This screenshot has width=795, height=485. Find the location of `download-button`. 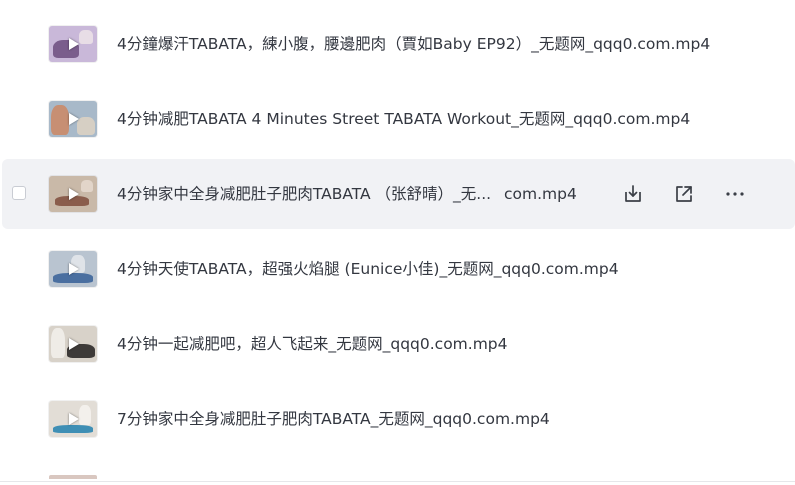

download-button is located at coordinates (633, 194).